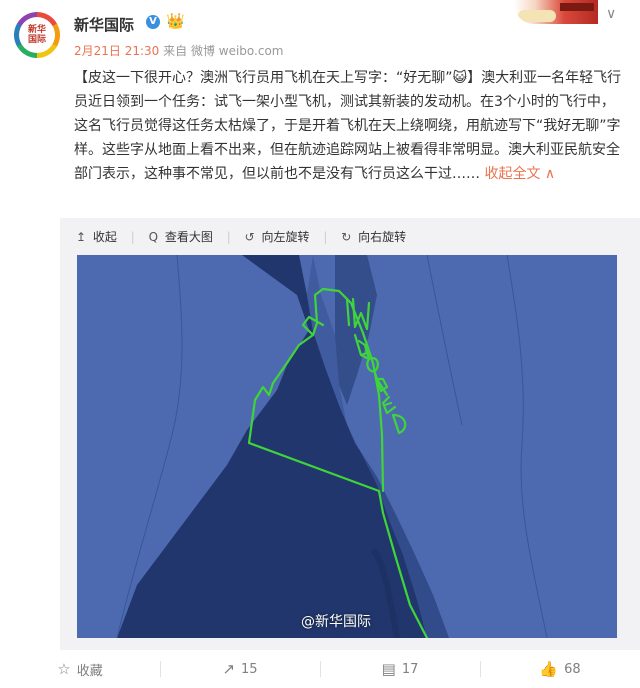 The image size is (640, 688). What do you see at coordinates (550, 174) in the screenshot?
I see `collapse-arrow-icon: ∧` at bounding box center [550, 174].